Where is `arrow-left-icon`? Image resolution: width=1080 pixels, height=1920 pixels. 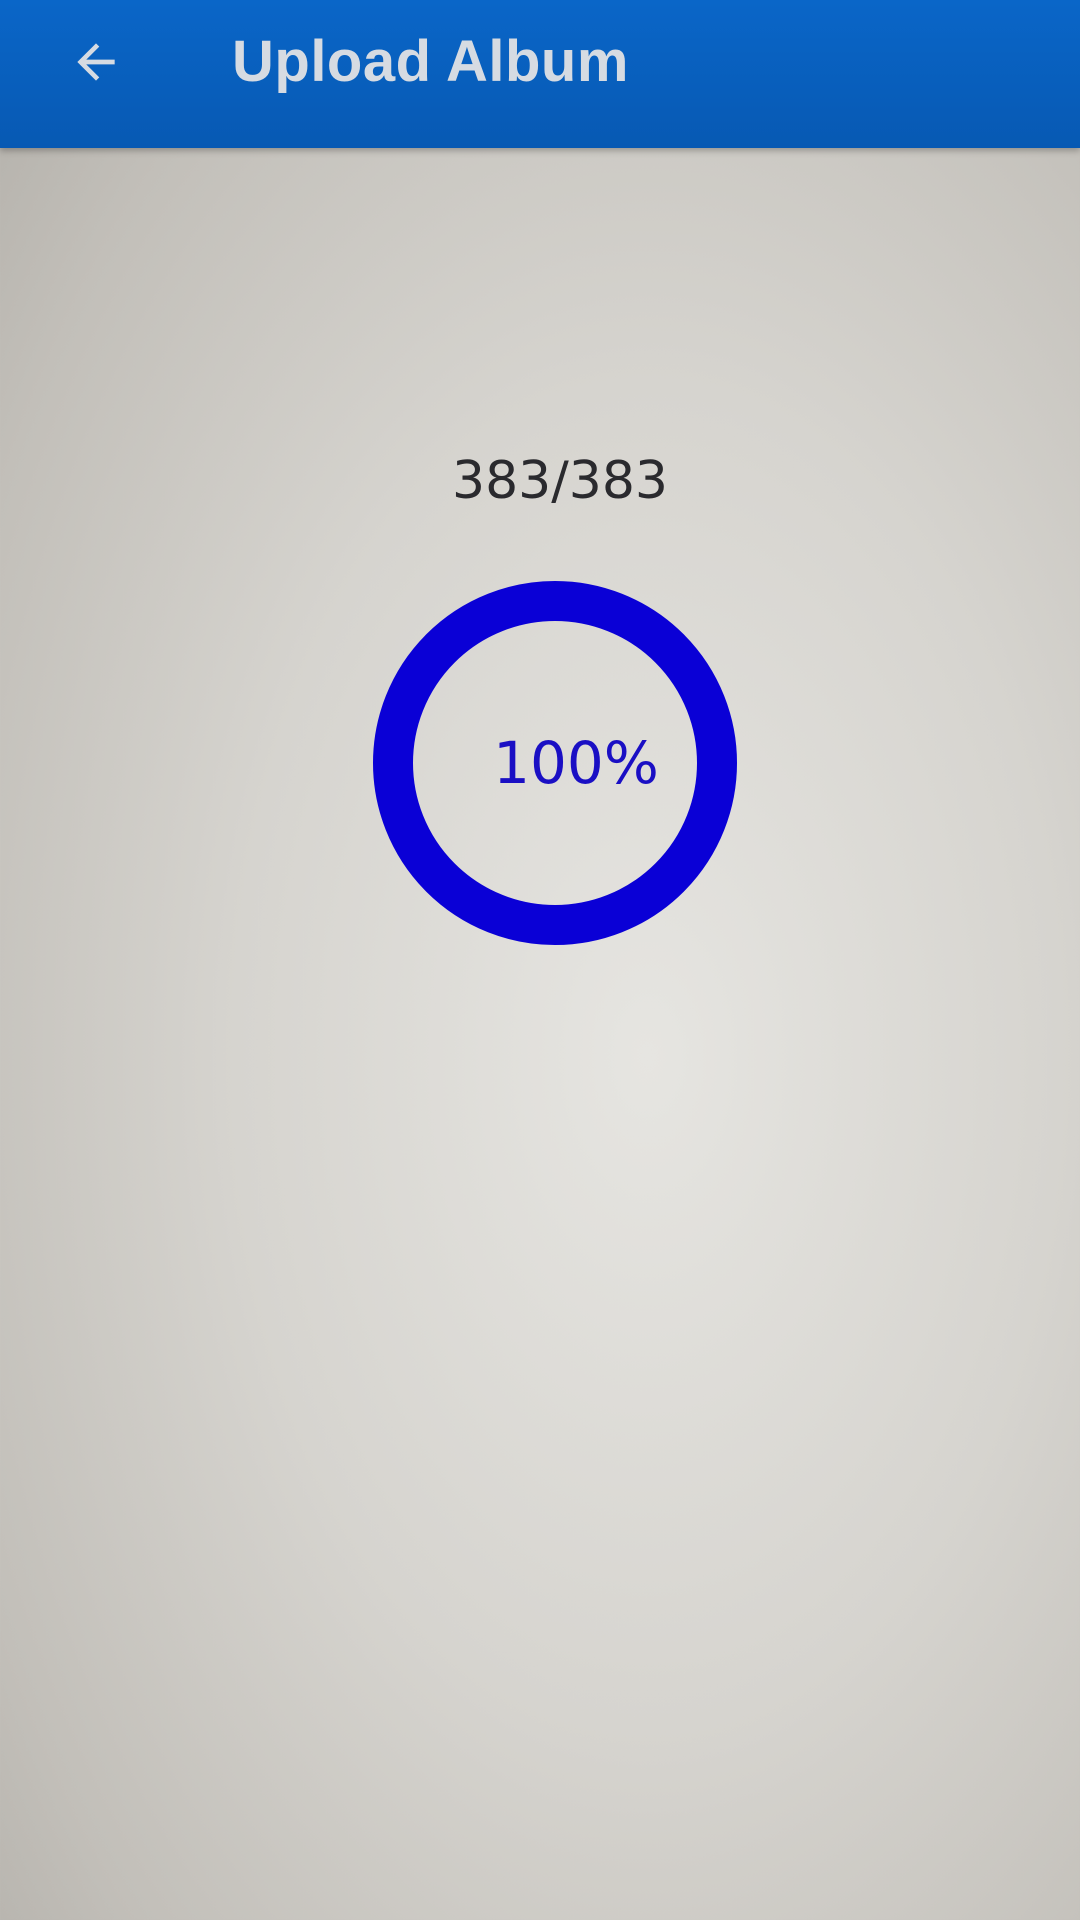 arrow-left-icon is located at coordinates (96, 62).